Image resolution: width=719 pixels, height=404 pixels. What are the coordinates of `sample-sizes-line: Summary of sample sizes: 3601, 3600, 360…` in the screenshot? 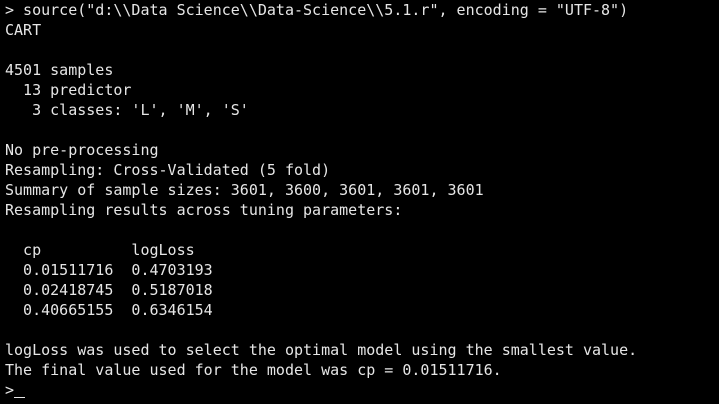 It's located at (244, 190).